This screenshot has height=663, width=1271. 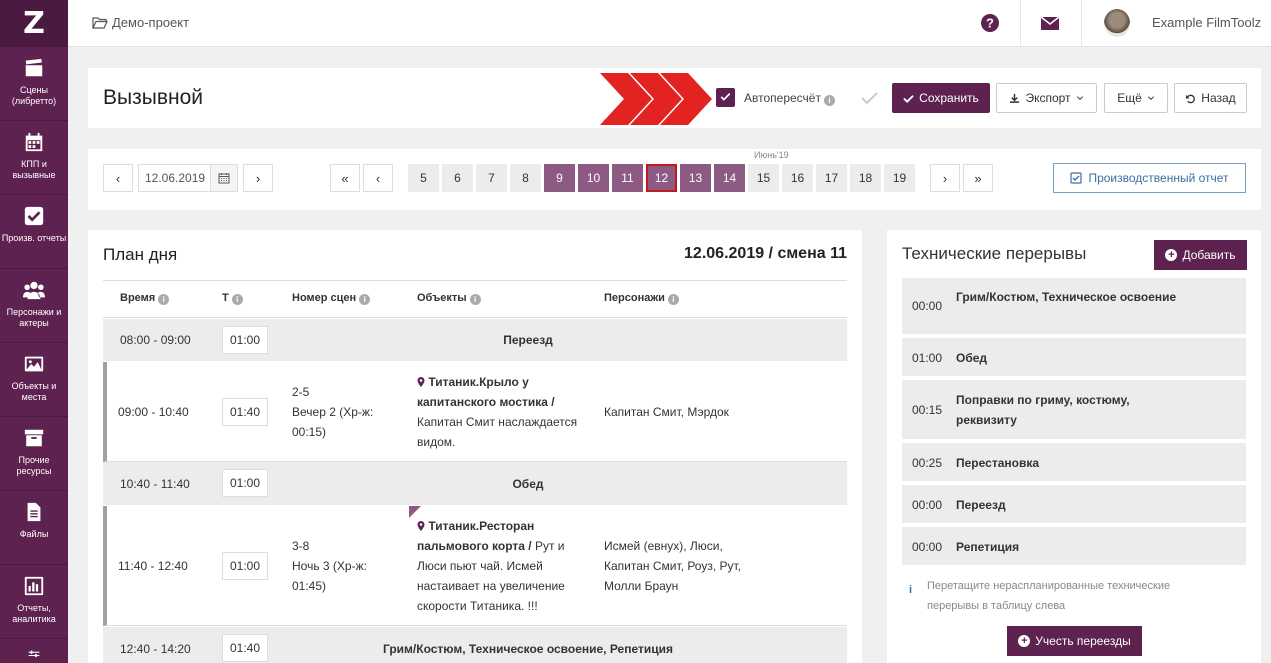 What do you see at coordinates (457, 178) in the screenshot?
I see `day-button-6: 6` at bounding box center [457, 178].